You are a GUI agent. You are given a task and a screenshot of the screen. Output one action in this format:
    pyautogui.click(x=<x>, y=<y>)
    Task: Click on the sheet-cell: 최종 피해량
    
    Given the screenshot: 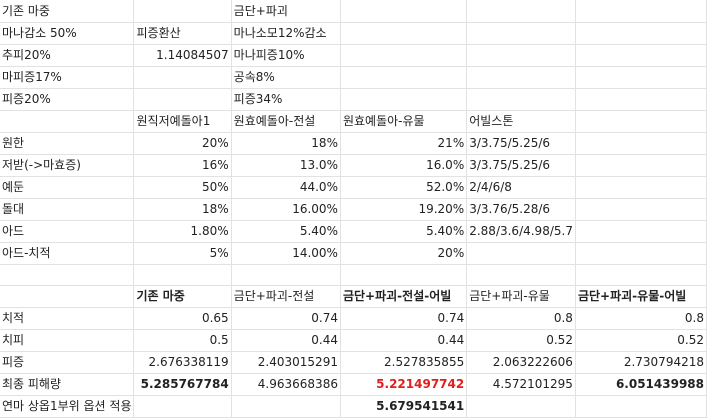 What is the action you would take?
    pyautogui.click(x=67, y=384)
    